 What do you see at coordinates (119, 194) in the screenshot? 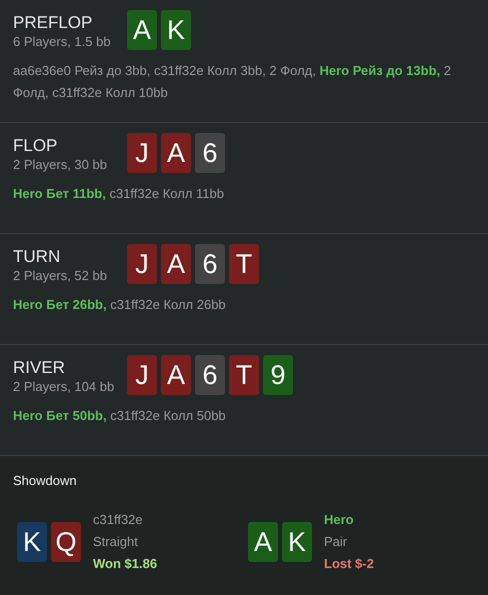
I see `action-log: Hero Бет 11bb, c31ff32e Колл 11bb` at bounding box center [119, 194].